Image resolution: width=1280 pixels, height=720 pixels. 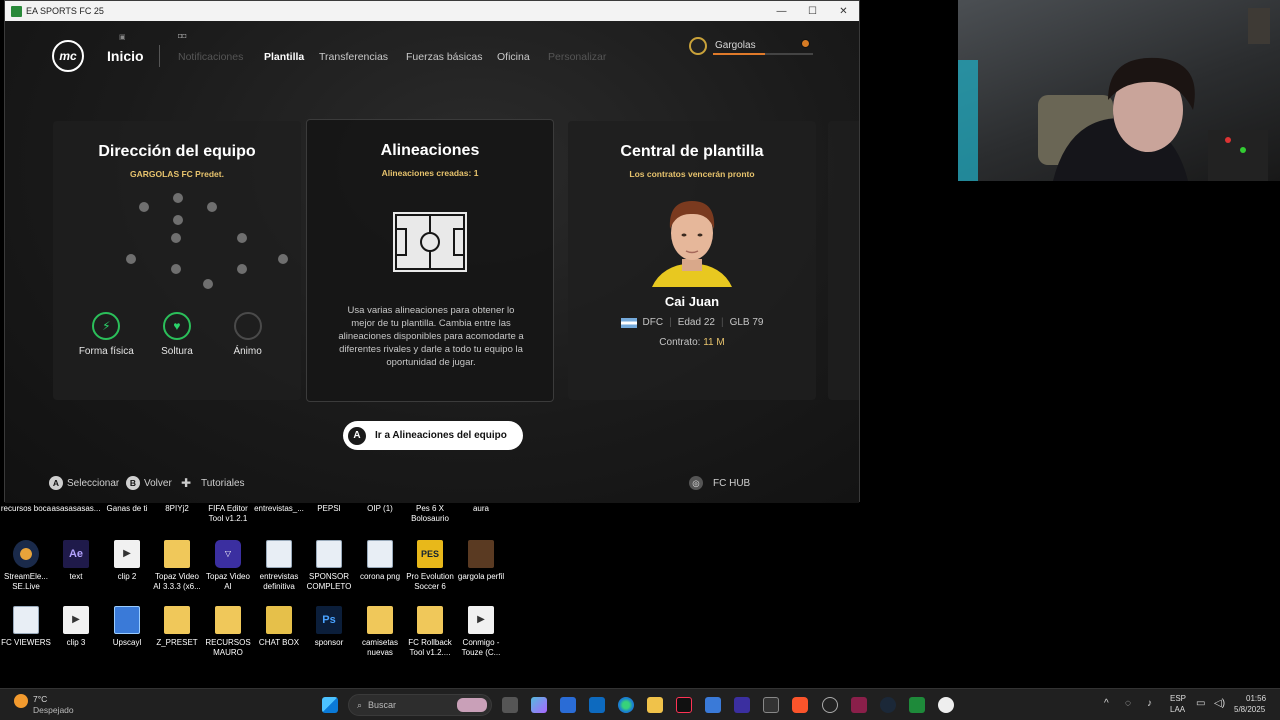 I want to click on hint-back: B Volver, so click(x=149, y=483).